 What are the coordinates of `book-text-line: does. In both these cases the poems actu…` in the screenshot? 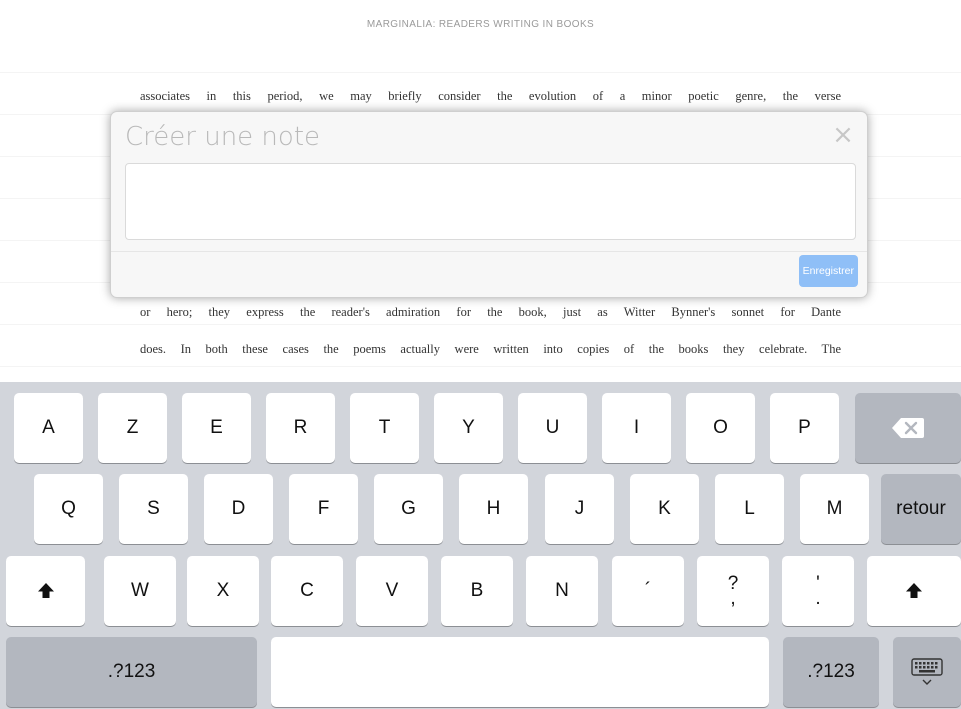 It's located at (490, 349).